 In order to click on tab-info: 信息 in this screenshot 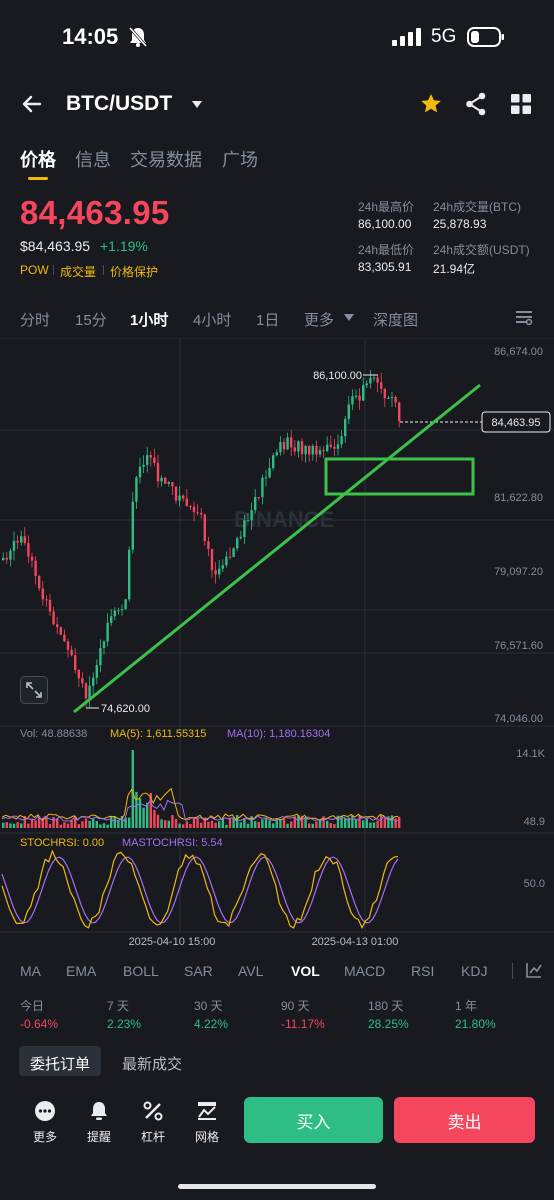, I will do `click(93, 159)`.